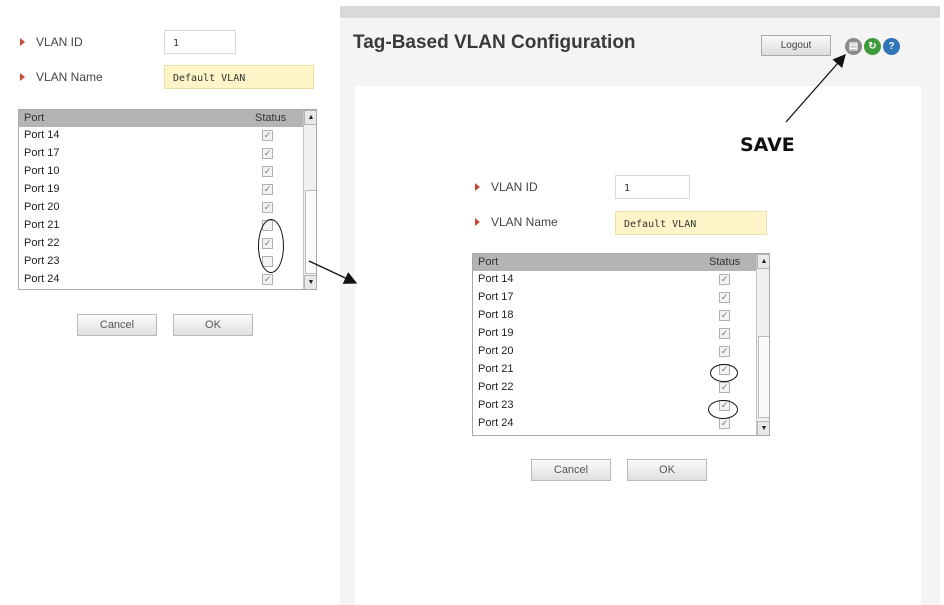 The image size is (944, 605). Describe the element at coordinates (815, 88) in the screenshot. I see `save-pointer-arrow` at that location.